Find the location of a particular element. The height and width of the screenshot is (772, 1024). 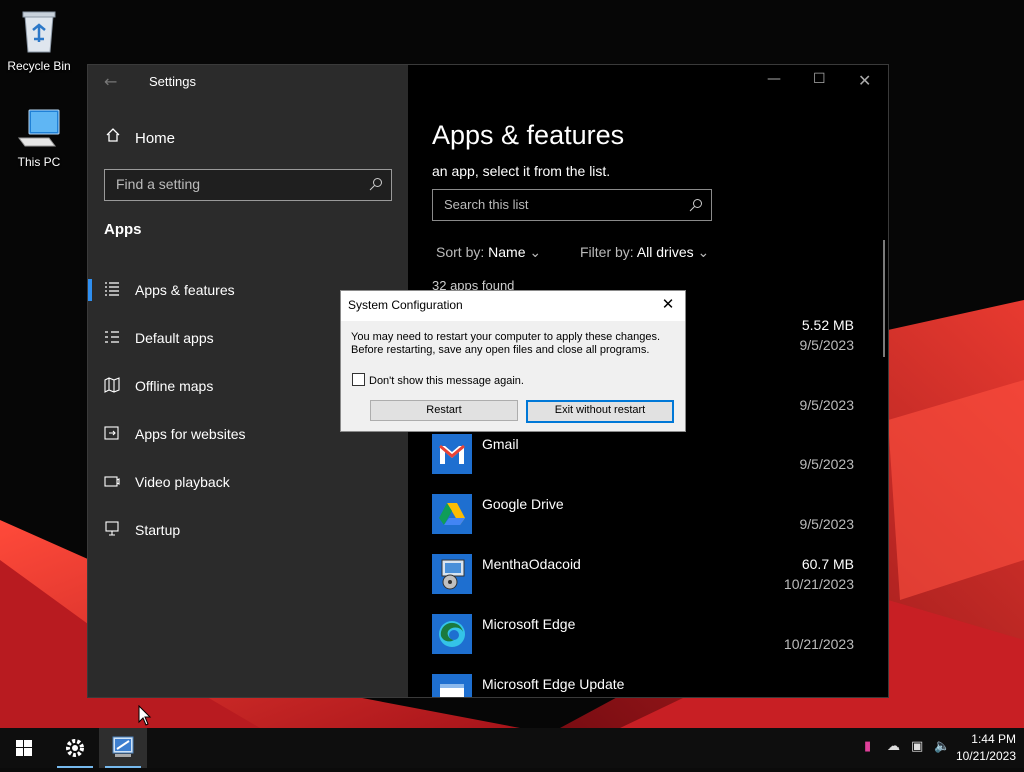

nav-item-startup: Startup is located at coordinates (248, 530).